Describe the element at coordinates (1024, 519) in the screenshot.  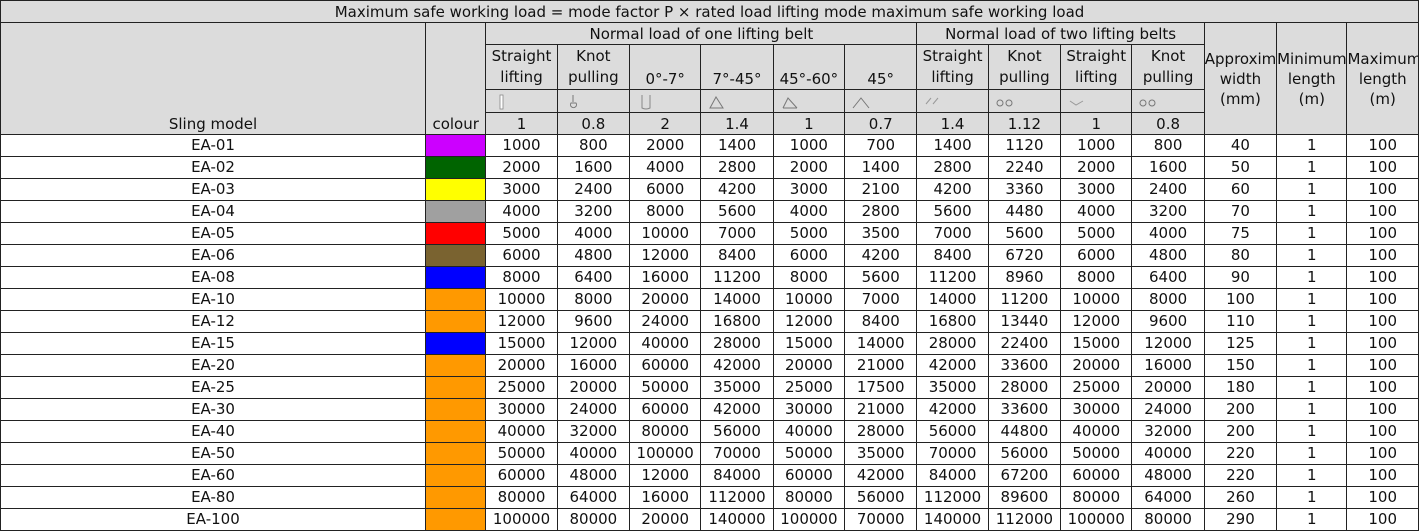
I see `load-value-cell: 112000` at that location.